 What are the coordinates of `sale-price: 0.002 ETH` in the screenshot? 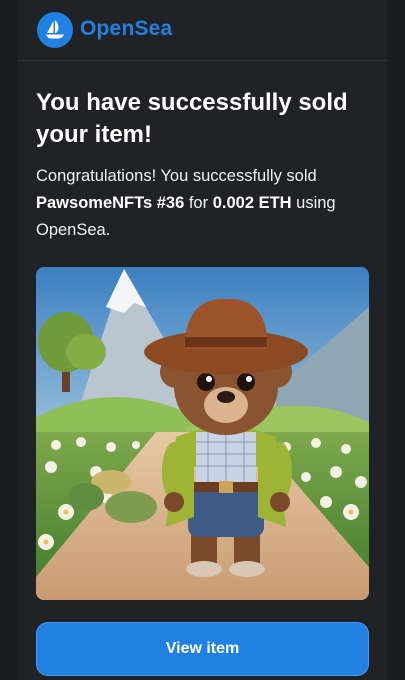 It's located at (252, 203).